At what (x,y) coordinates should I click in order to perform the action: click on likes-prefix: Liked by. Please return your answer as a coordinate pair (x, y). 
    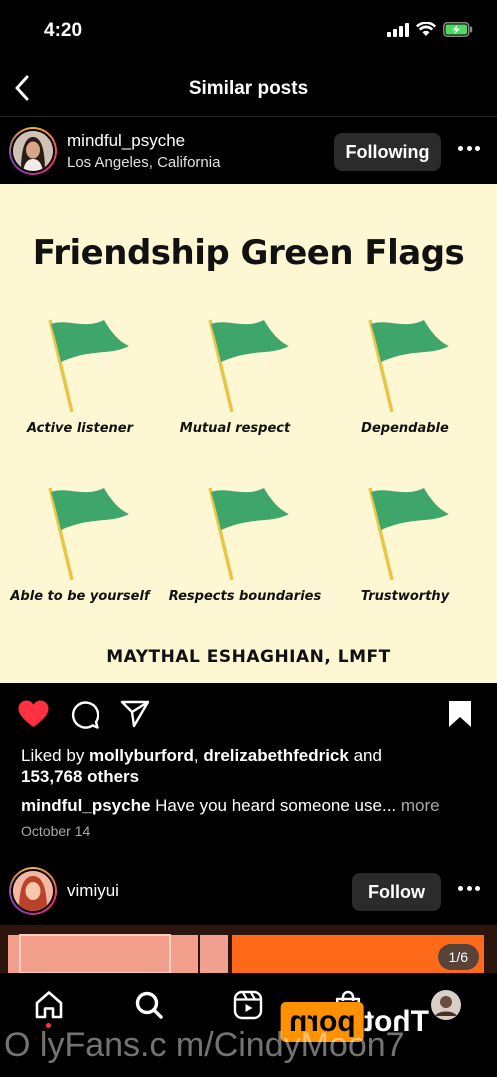
    Looking at the image, I should click on (55, 755).